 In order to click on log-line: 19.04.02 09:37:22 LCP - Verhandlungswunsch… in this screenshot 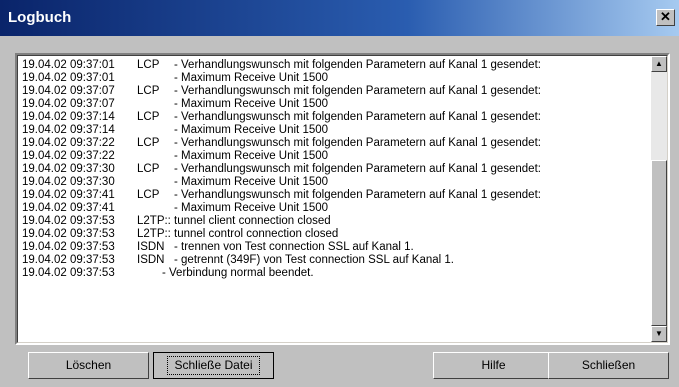, I will do `click(337, 143)`.